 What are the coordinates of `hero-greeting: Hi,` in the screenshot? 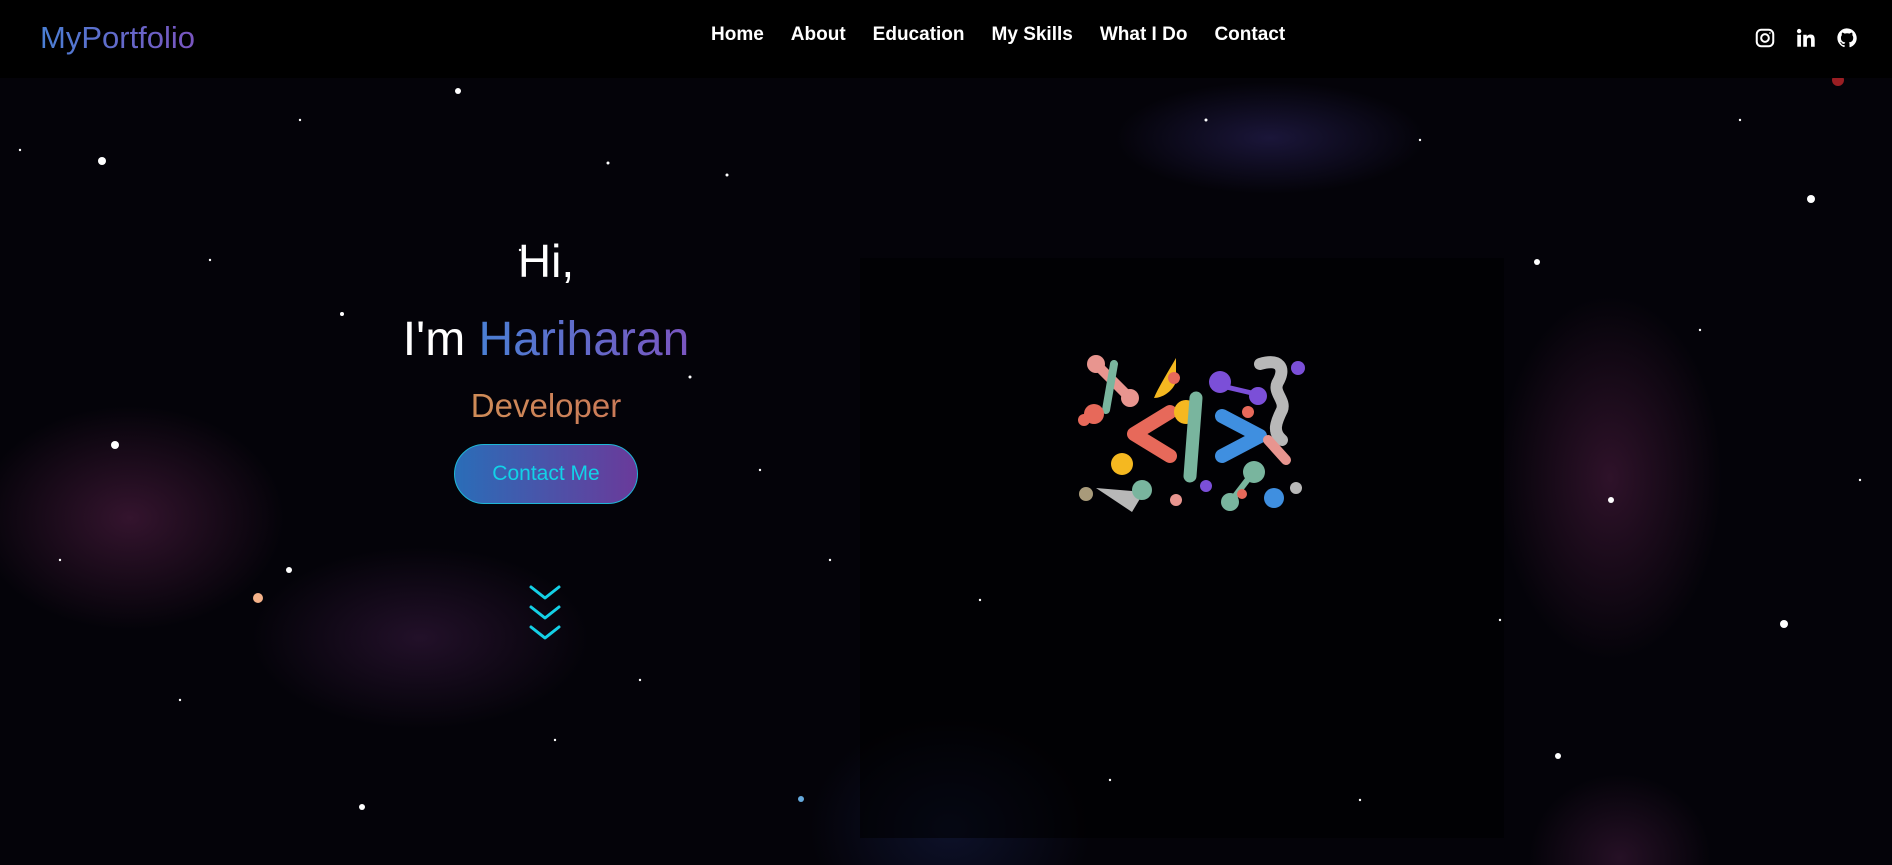 It's located at (546, 261).